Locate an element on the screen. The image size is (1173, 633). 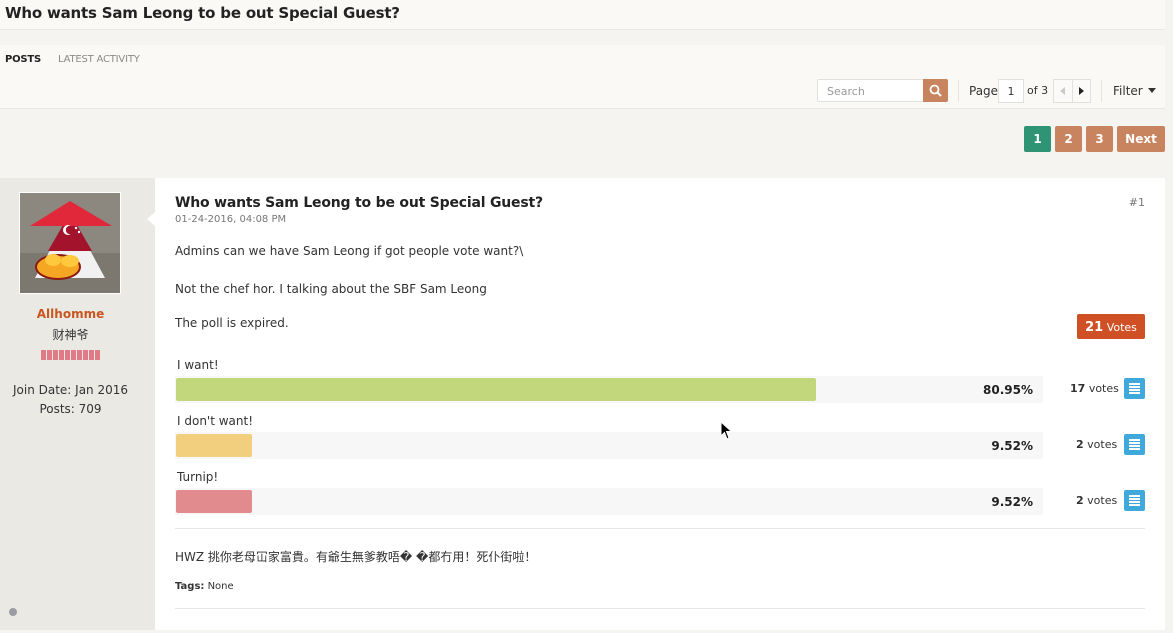
next-page-button is located at coordinates (1081, 91).